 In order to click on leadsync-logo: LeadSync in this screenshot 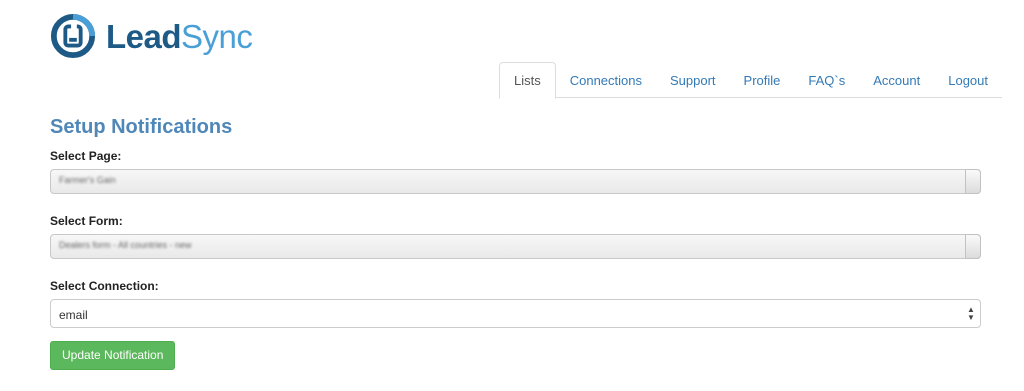, I will do `click(151, 36)`.